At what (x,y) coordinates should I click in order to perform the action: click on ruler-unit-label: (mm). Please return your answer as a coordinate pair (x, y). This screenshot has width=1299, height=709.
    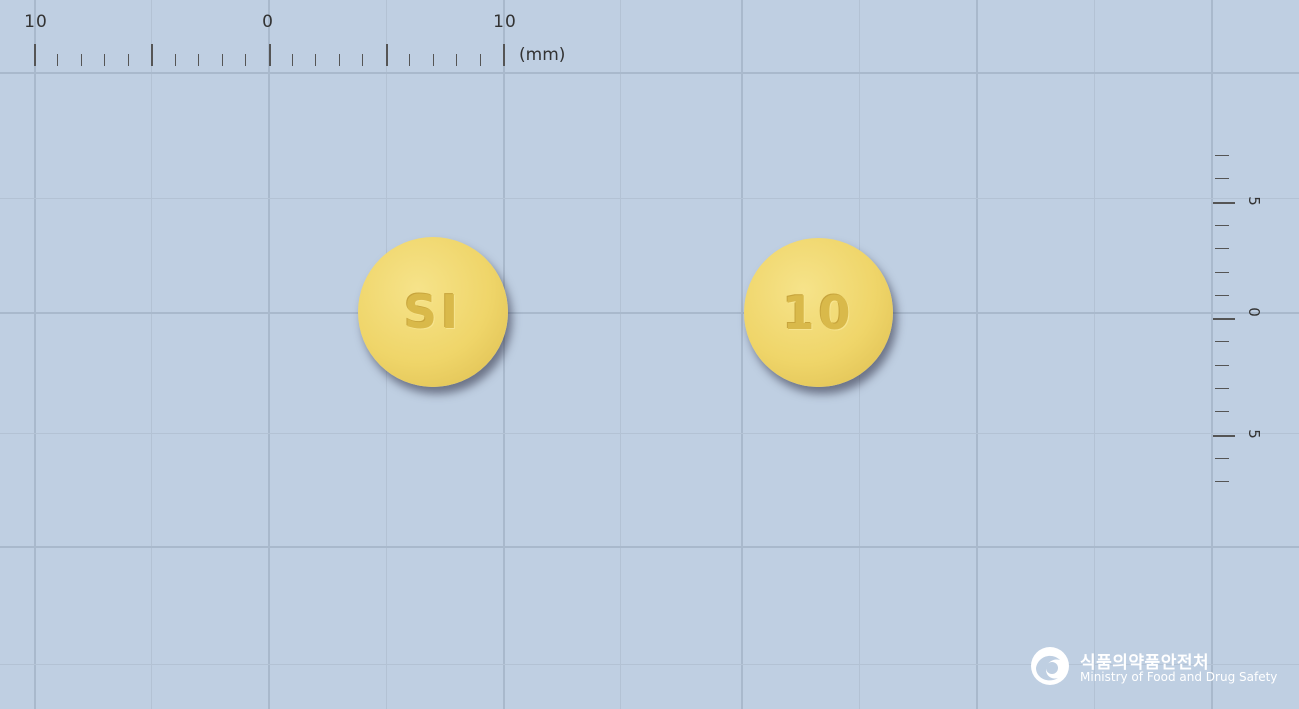
    Looking at the image, I should click on (542, 55).